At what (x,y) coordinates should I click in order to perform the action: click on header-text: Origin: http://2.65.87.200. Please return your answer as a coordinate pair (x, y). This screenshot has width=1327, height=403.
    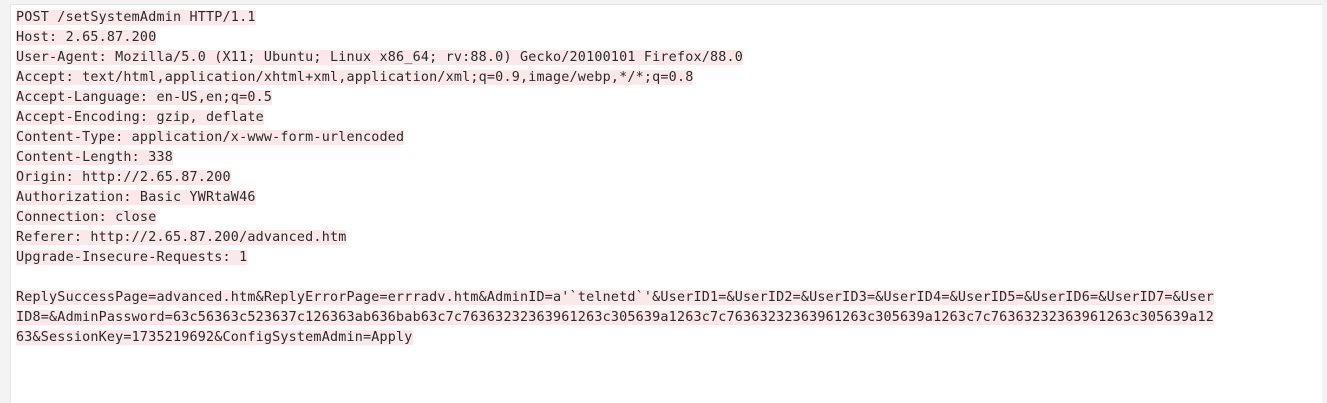
    Looking at the image, I should click on (123, 177).